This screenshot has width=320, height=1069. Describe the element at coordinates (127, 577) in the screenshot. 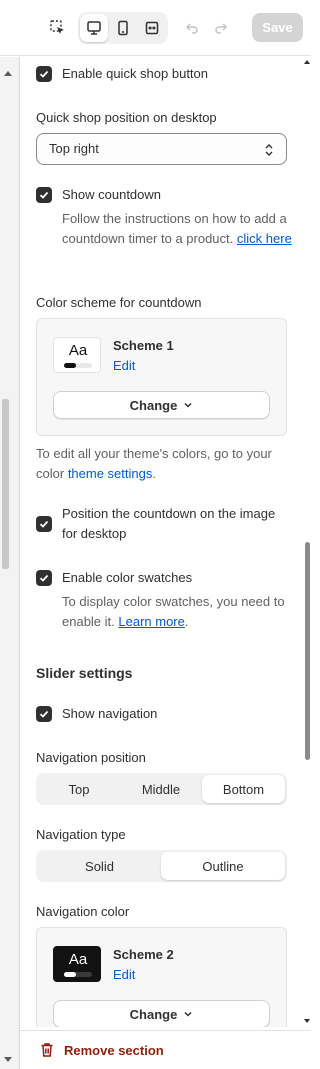

I see `color-swatches-label: Enable color swatches` at that location.